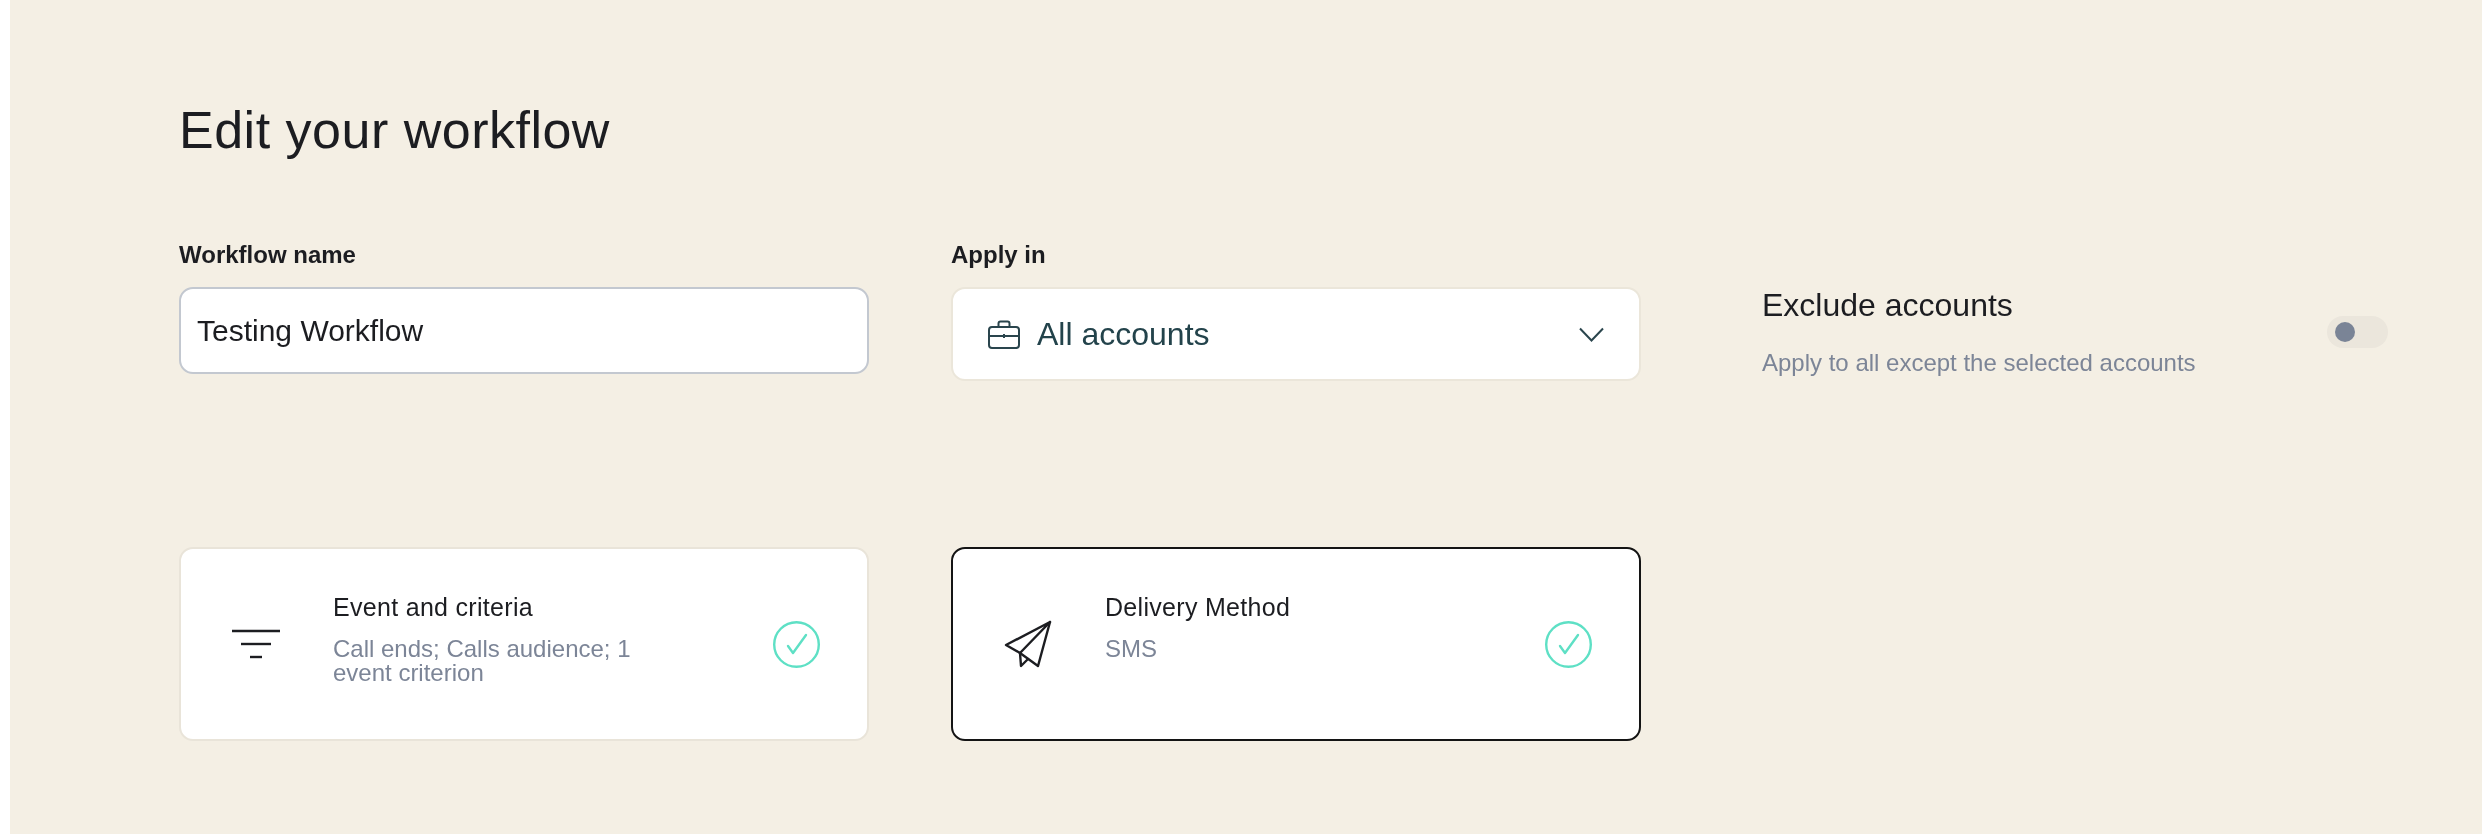  I want to click on setting-description: Apply to all except the selected accounts, so click(1979, 362).